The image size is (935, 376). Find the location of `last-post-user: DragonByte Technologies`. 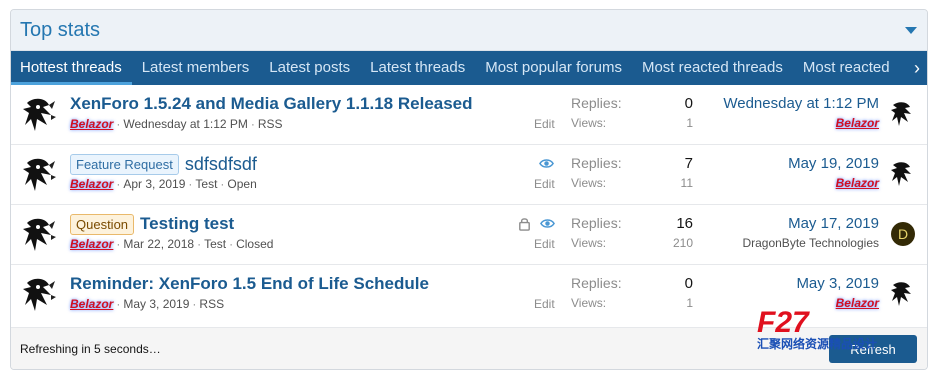

last-post-user: DragonByte Technologies is located at coordinates (779, 243).